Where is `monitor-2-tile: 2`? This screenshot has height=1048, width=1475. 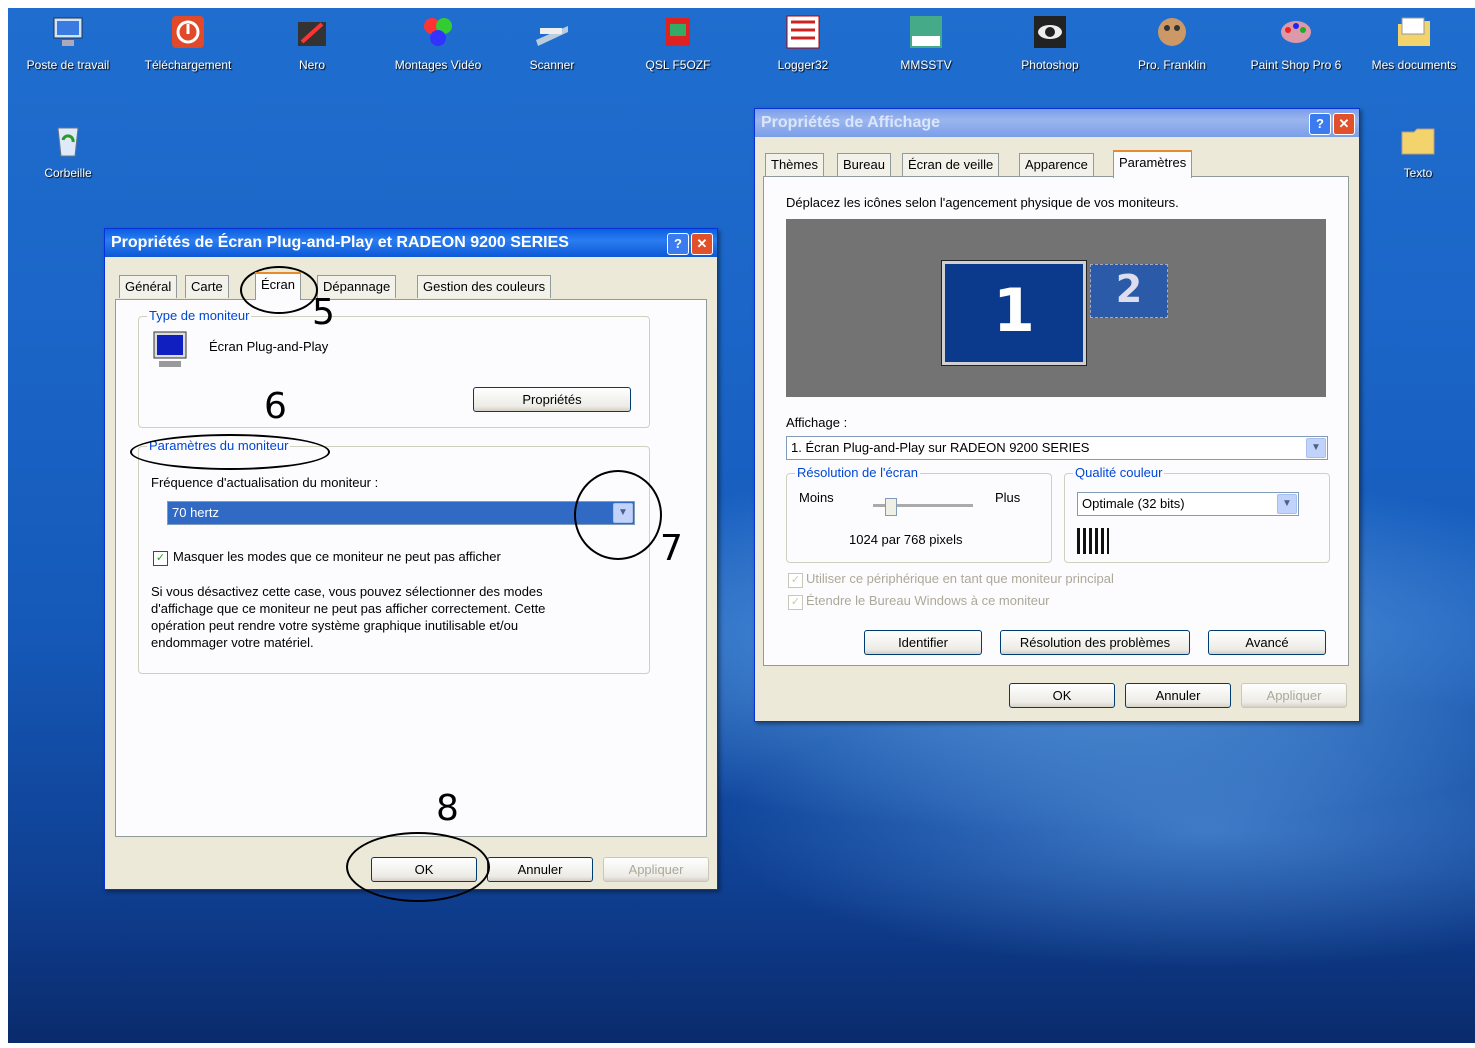 monitor-2-tile: 2 is located at coordinates (1129, 291).